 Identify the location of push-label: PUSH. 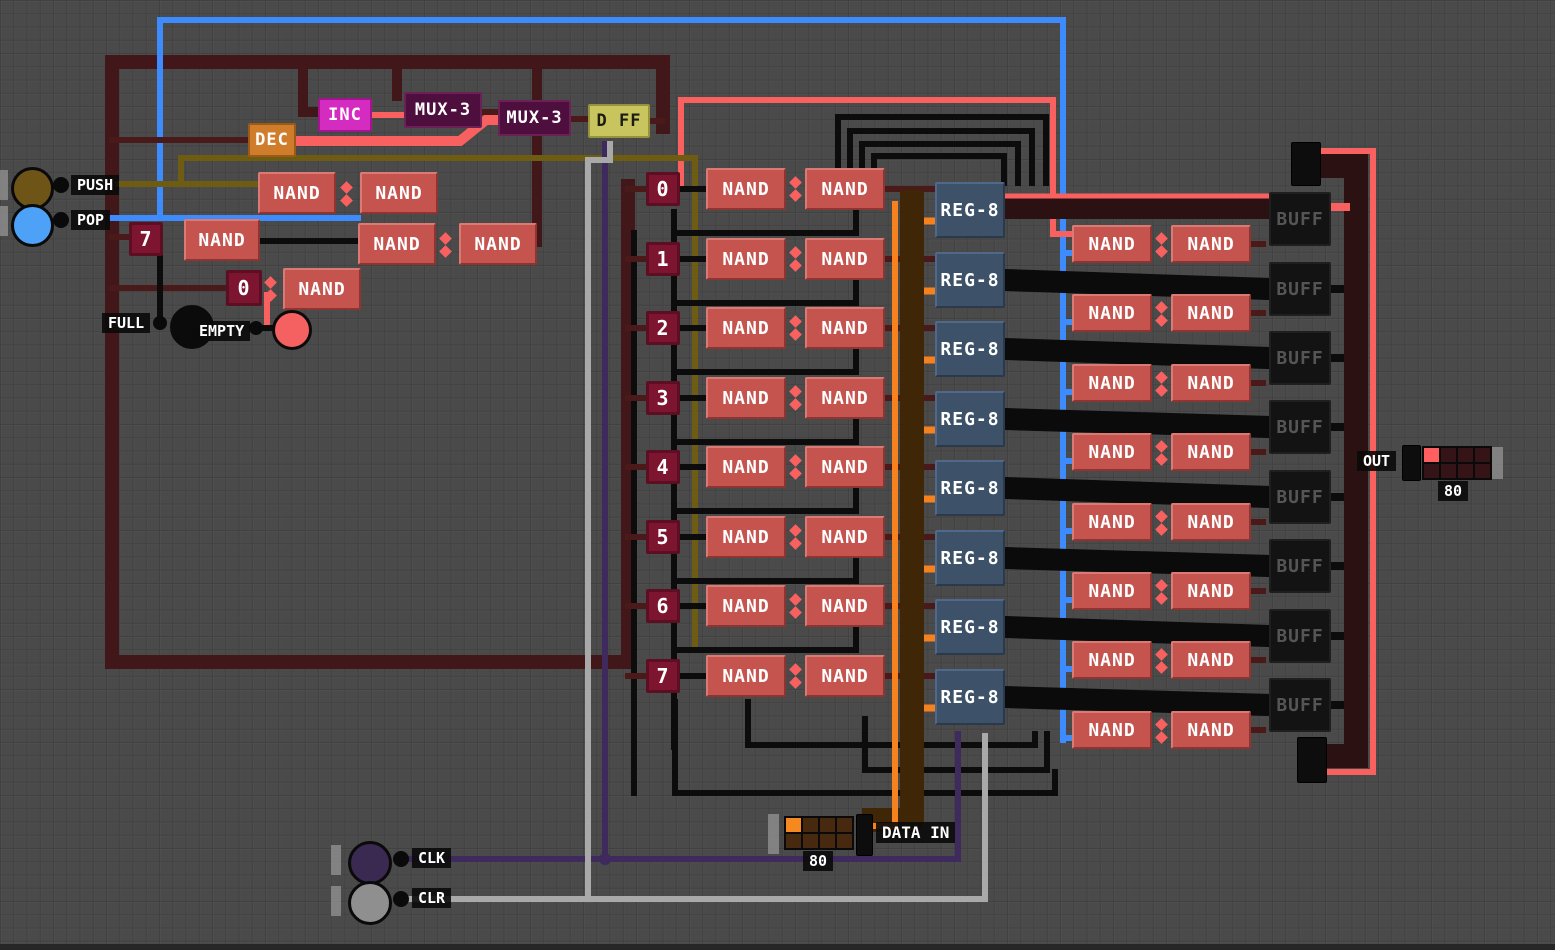
(95, 185).